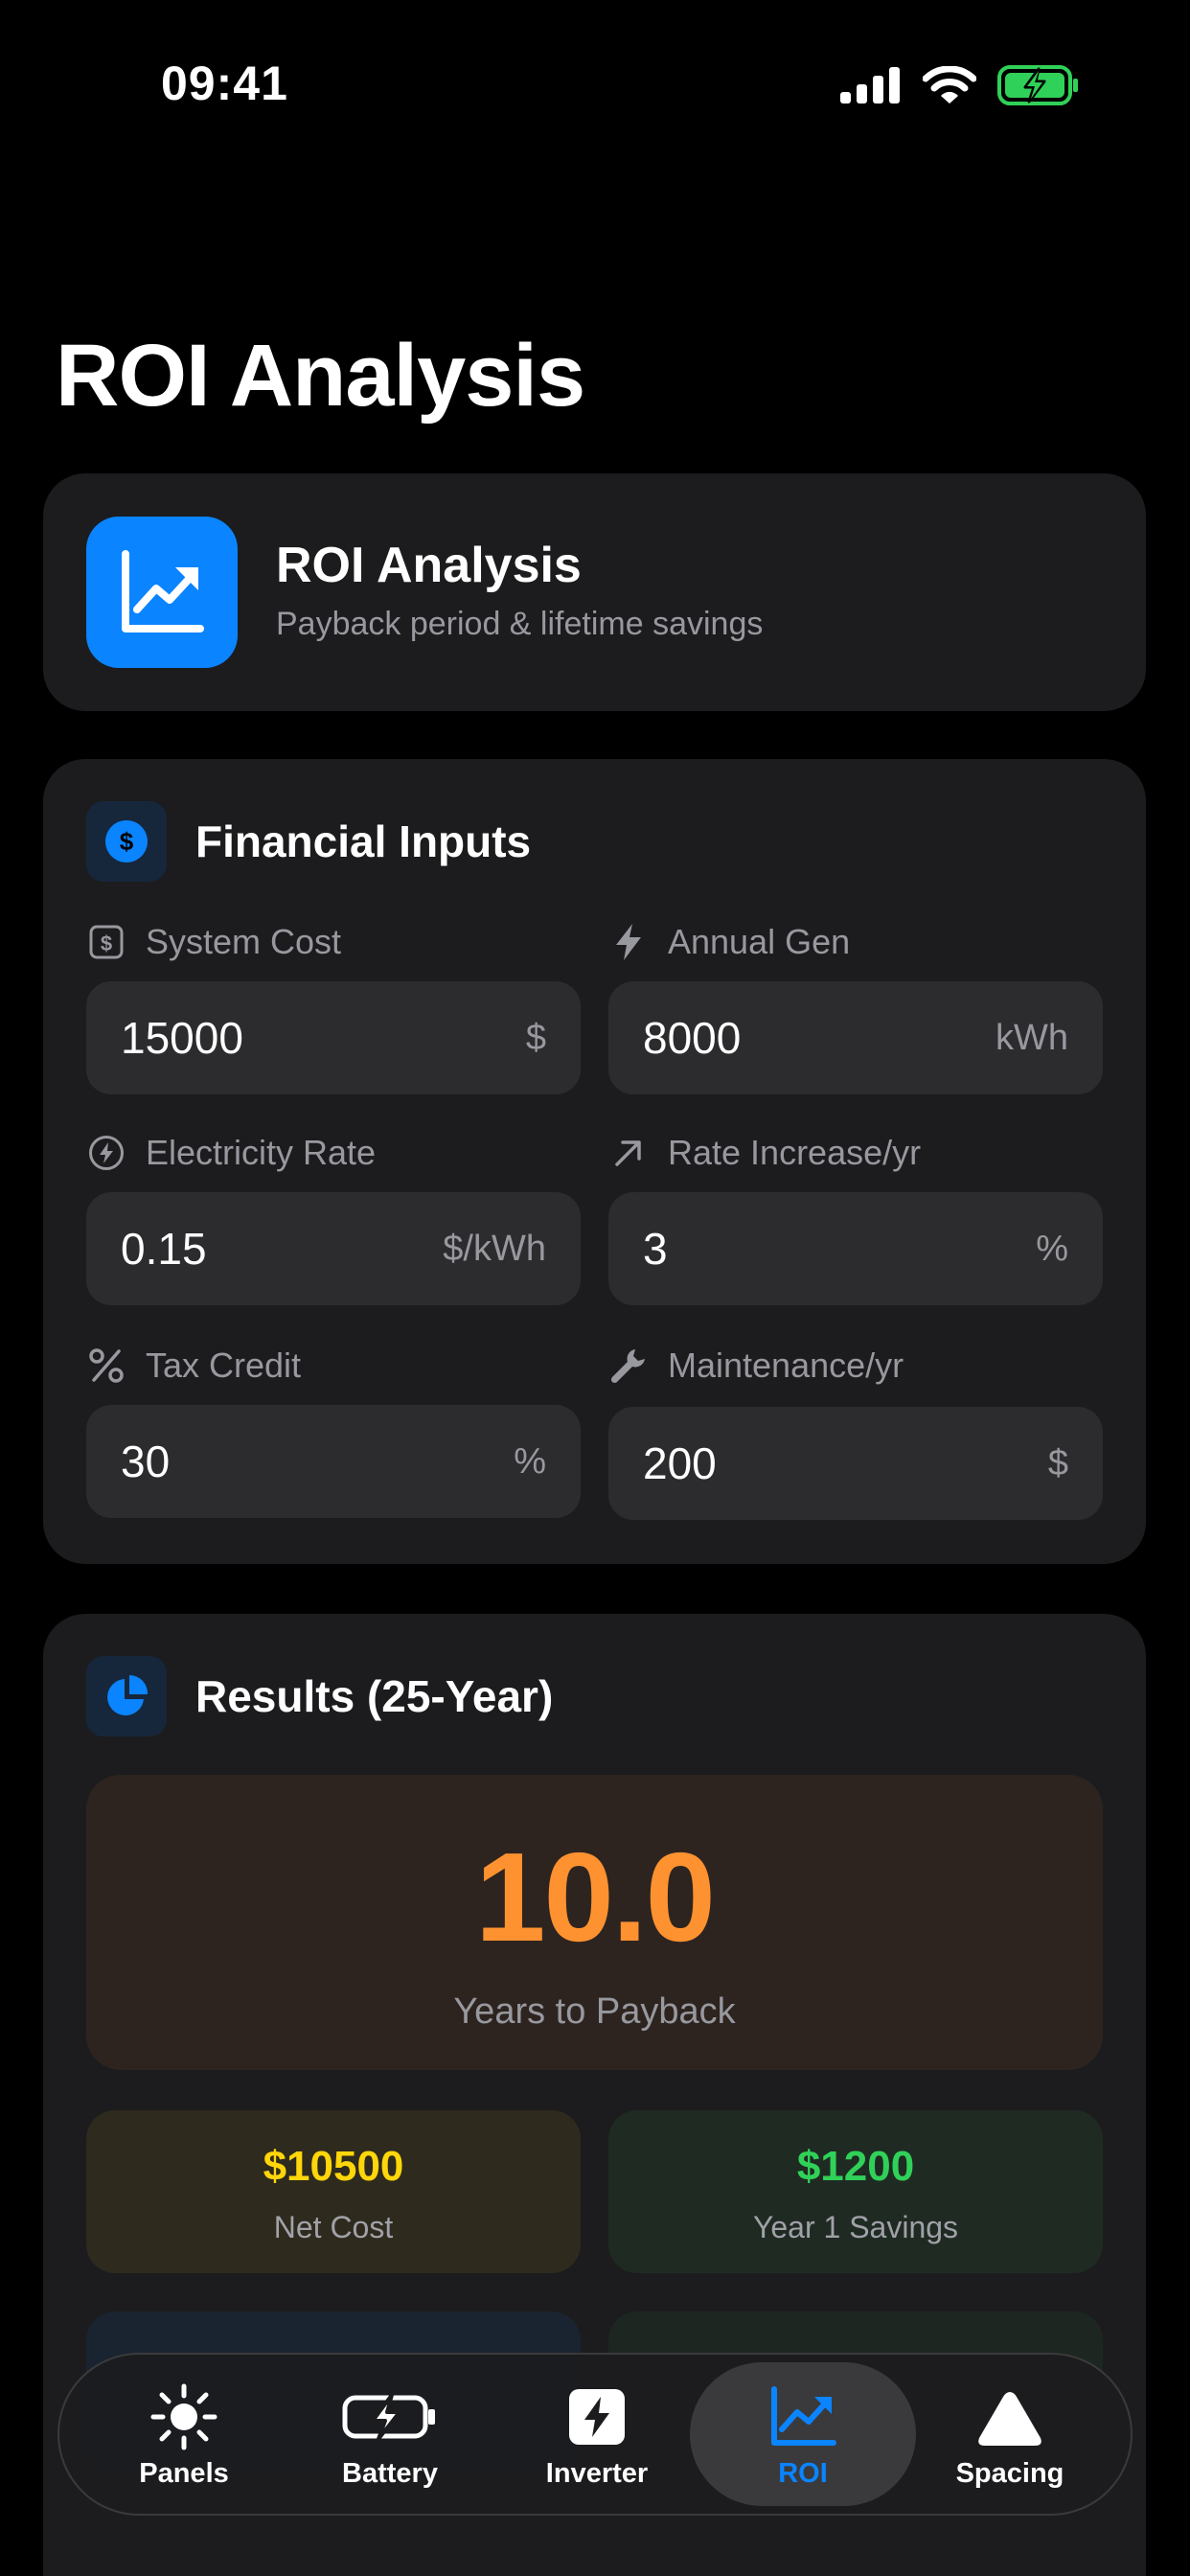 This screenshot has height=2576, width=1190. What do you see at coordinates (1032, 1038) in the screenshot?
I see `annual-gen-unit: kWh` at bounding box center [1032, 1038].